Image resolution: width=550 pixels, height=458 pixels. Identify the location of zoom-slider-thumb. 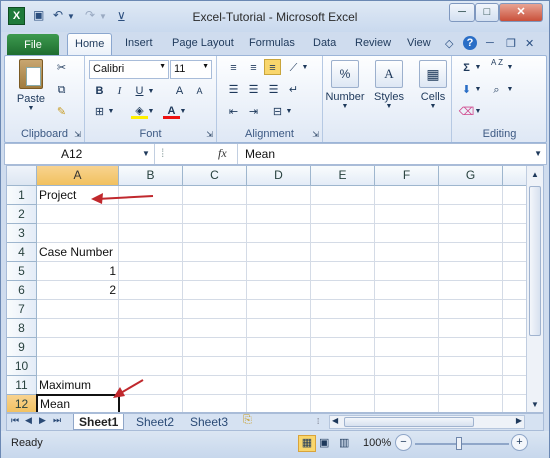
(459, 443).